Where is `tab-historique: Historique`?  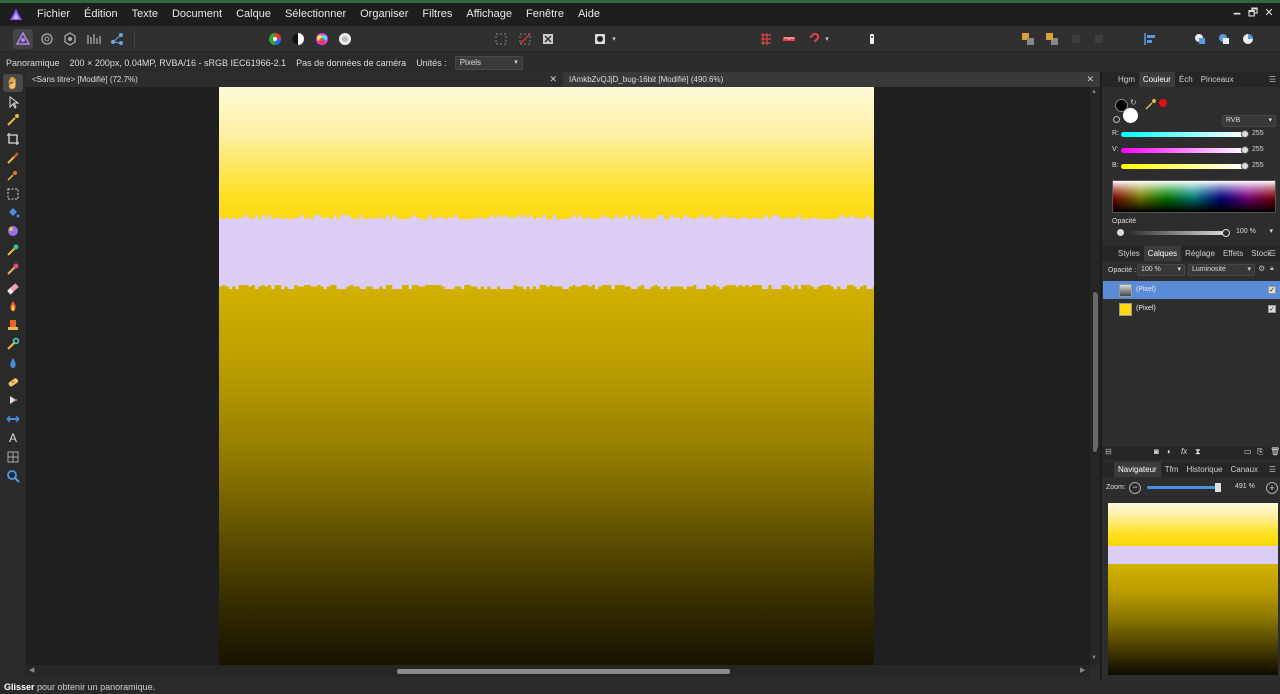 tab-historique: Historique is located at coordinates (1204, 469).